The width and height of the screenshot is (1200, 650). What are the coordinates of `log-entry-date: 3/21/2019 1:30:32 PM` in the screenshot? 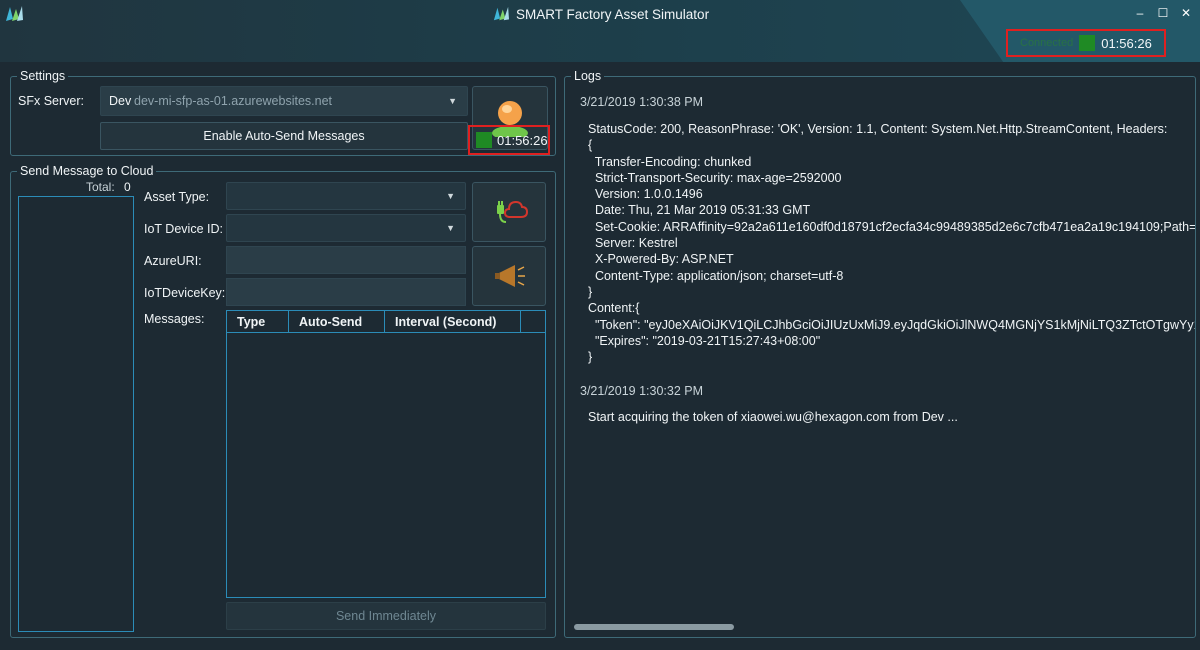 It's located at (642, 391).